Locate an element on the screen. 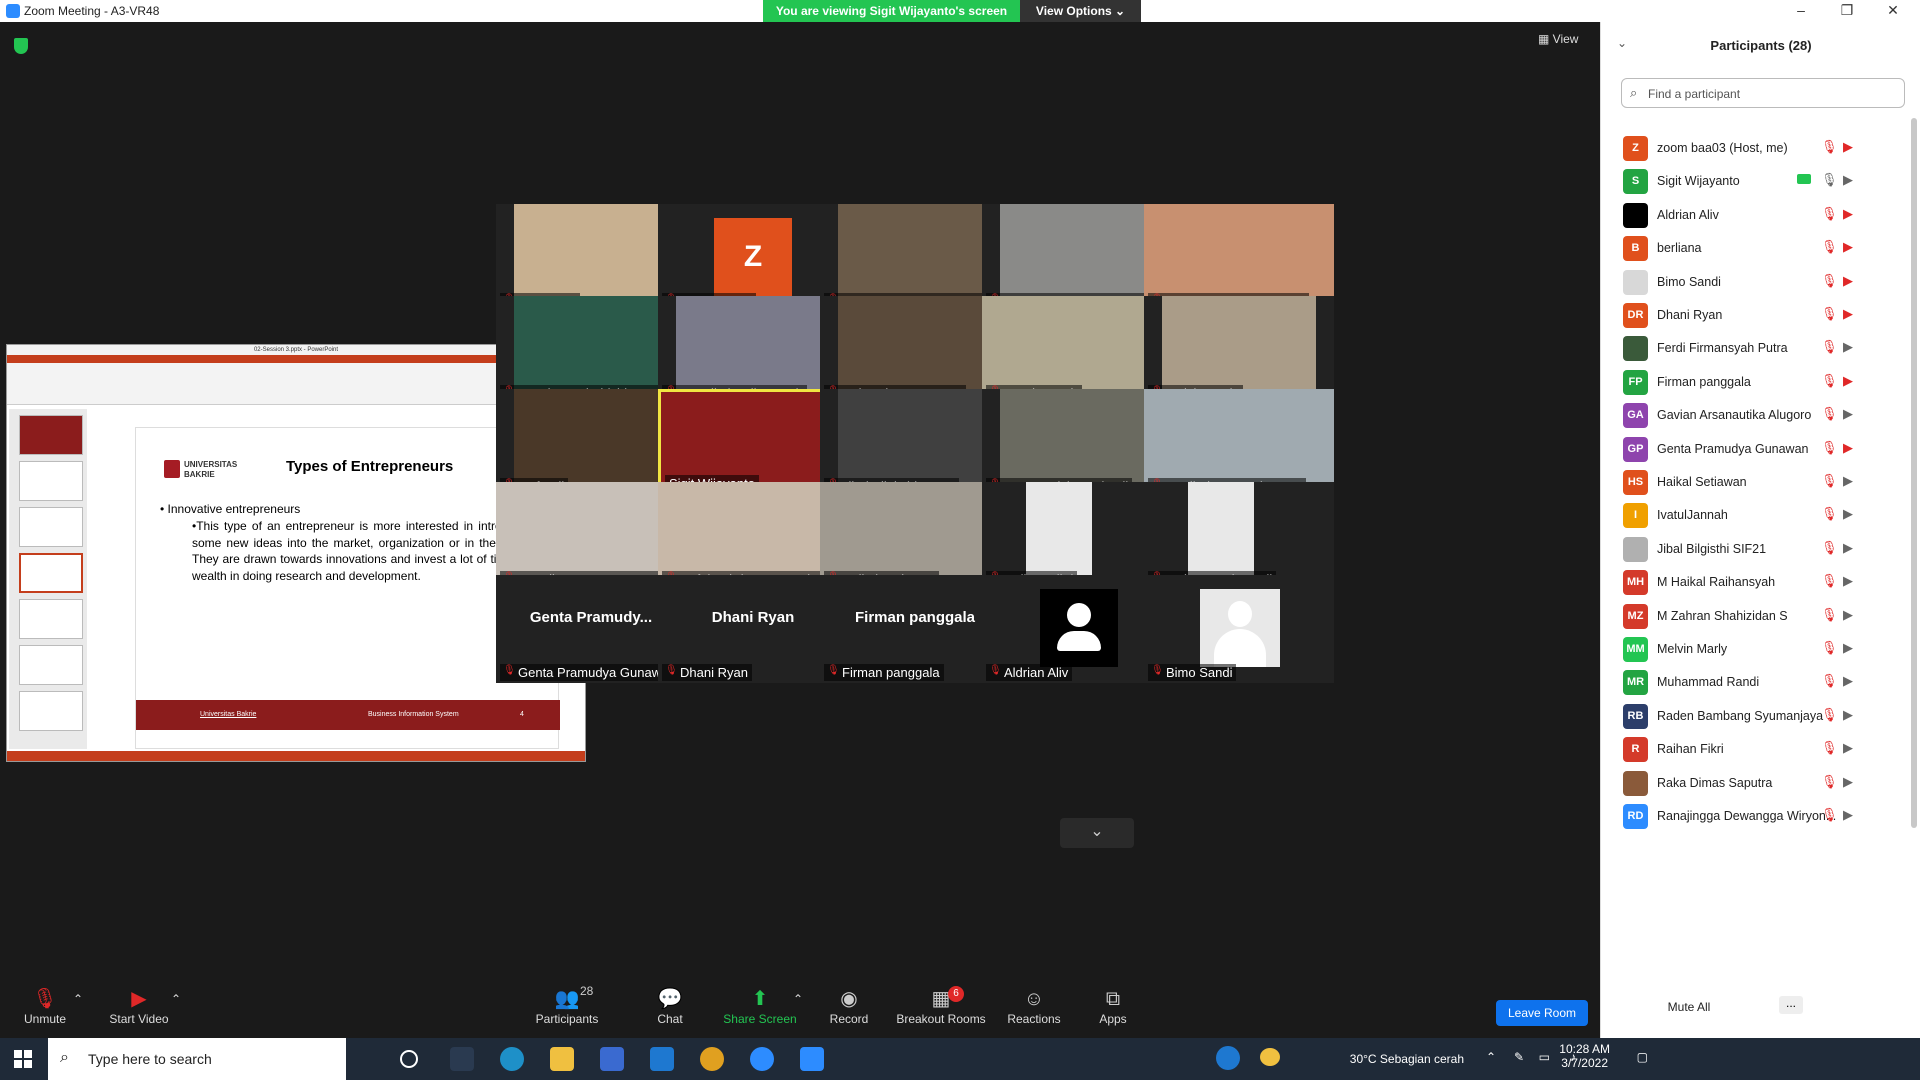 This screenshot has width=1920, height=1080. view-options-button: View Options ⌄ is located at coordinates (1080, 11).